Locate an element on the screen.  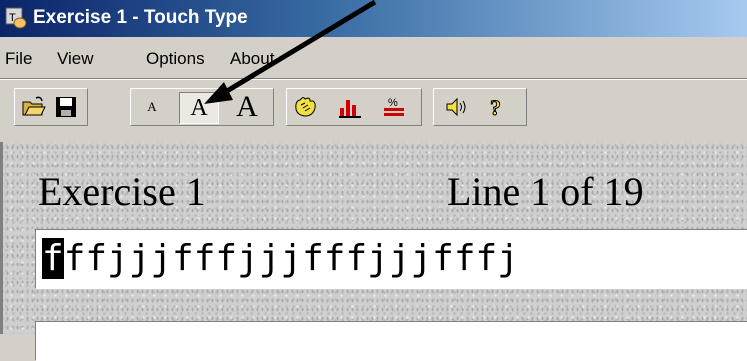
file-button-group is located at coordinates (51, 107).